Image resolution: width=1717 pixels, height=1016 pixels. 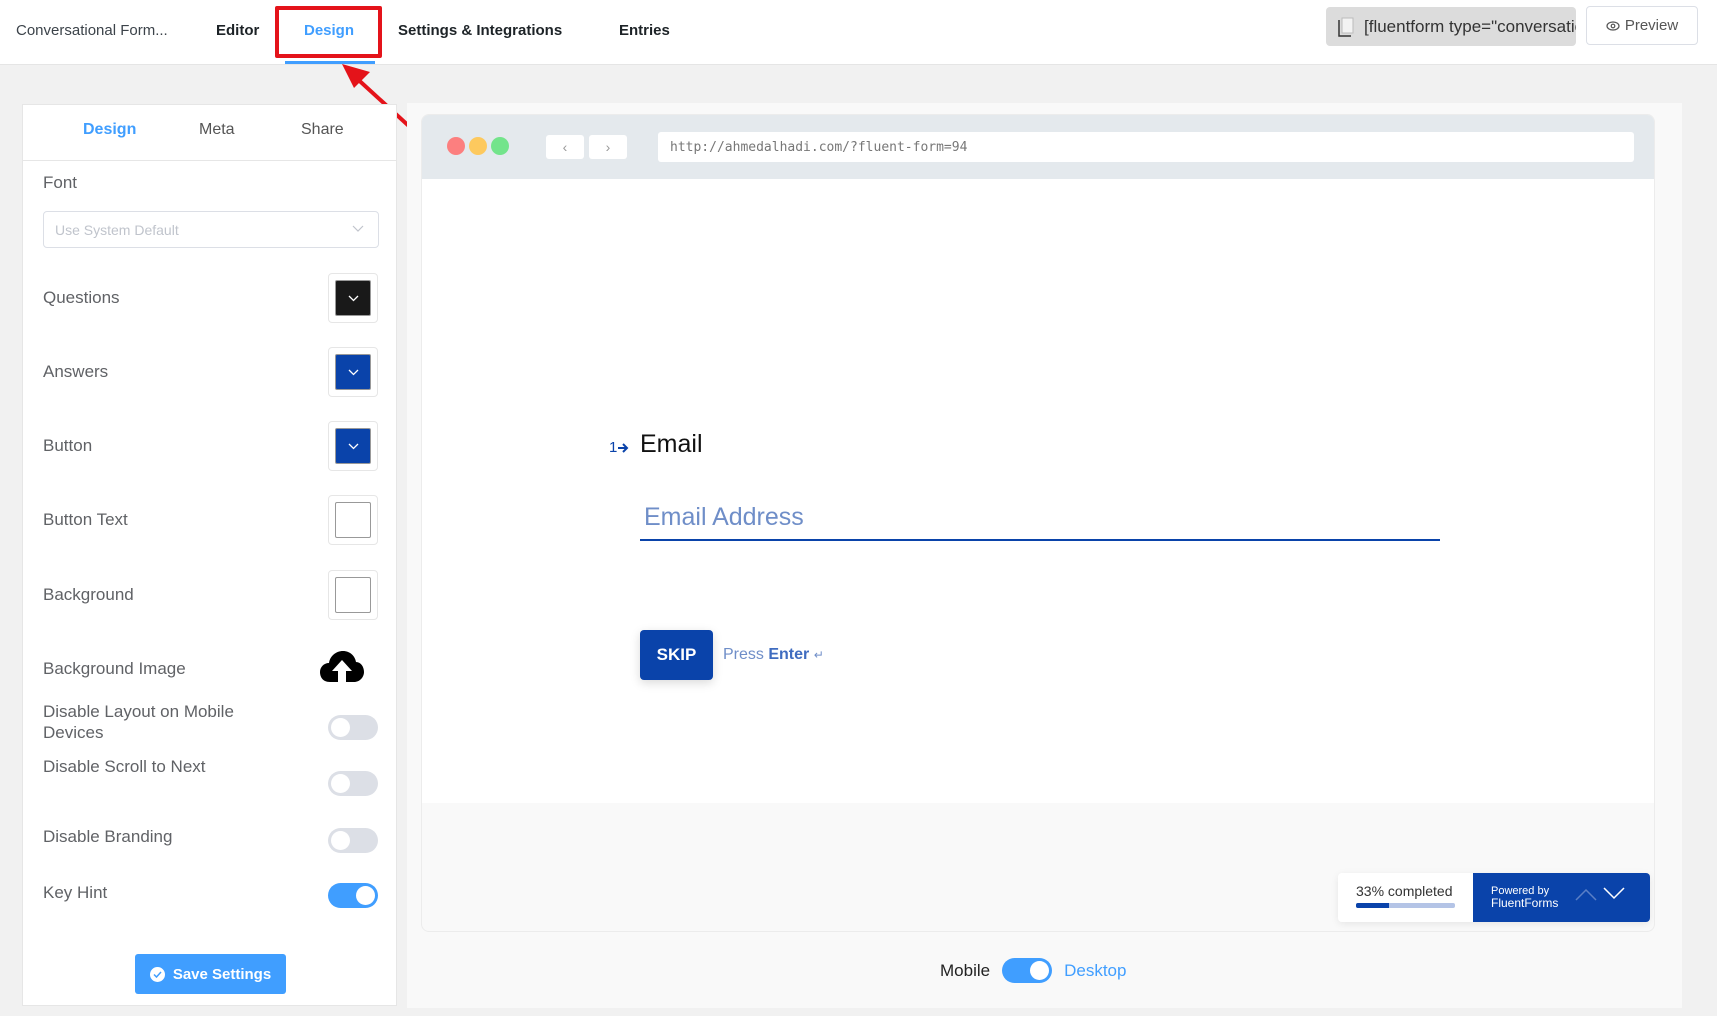 I want to click on preview-button: Preview, so click(x=1642, y=25).